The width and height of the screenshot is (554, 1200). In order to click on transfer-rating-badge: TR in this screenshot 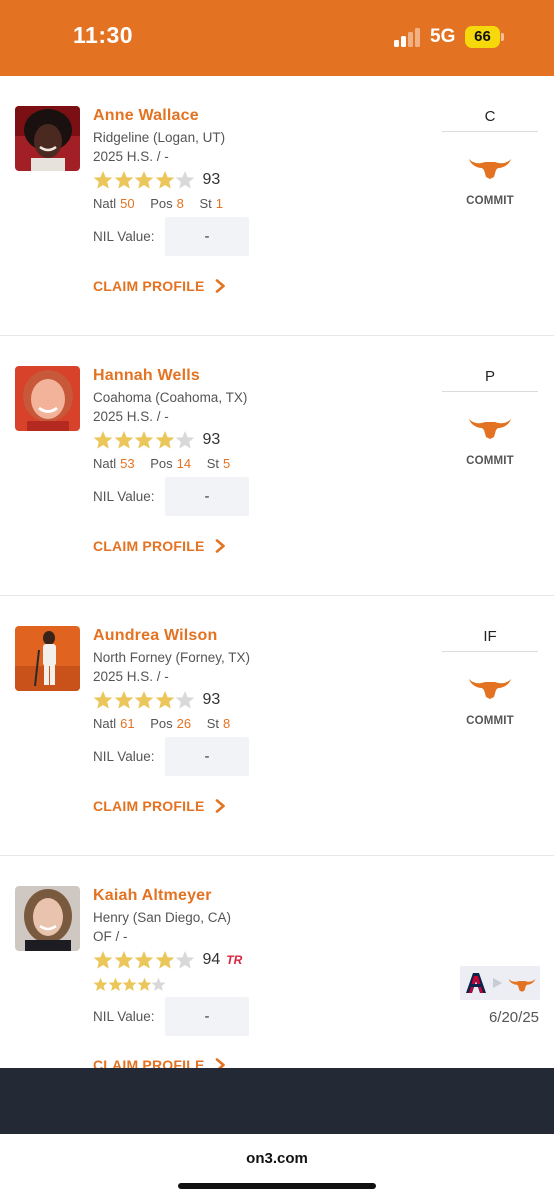, I will do `click(234, 960)`.